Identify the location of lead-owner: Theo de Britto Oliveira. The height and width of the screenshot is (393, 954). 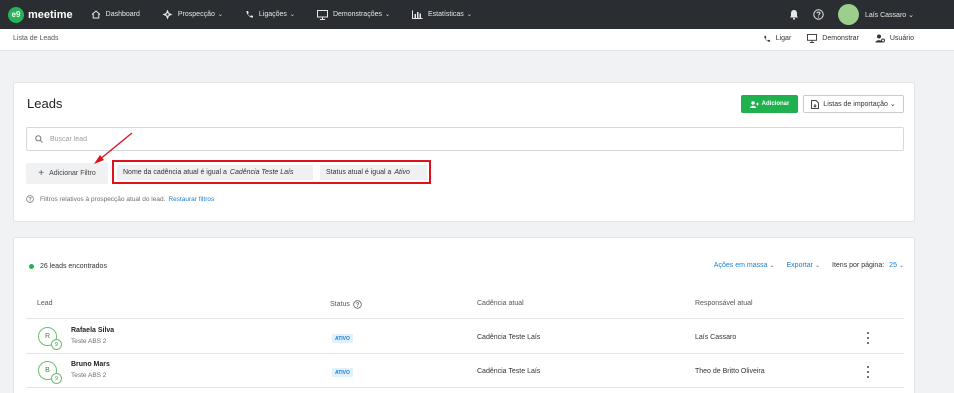
(730, 371).